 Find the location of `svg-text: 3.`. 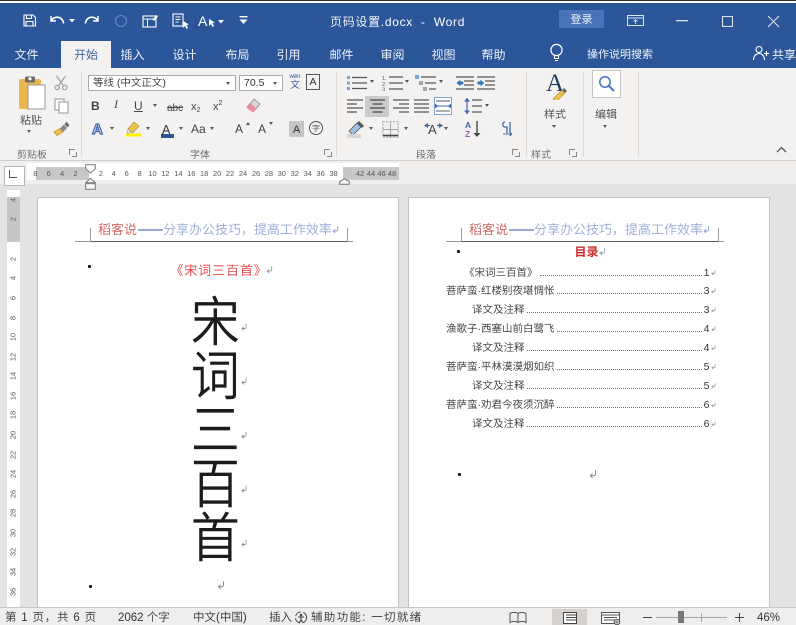

svg-text: 3. is located at coordinates (384, 90).